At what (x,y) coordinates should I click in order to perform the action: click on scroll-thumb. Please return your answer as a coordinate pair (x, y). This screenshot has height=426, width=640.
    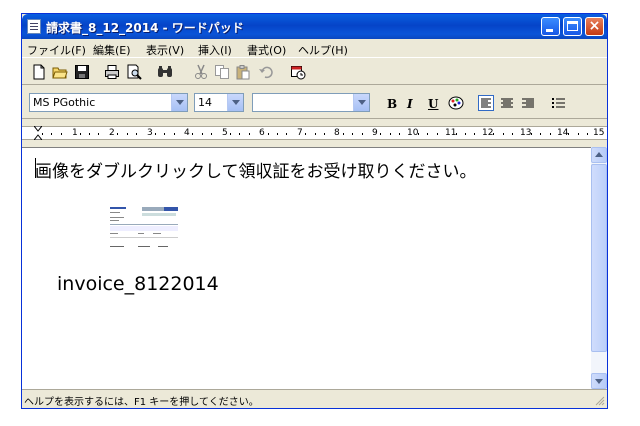
    Looking at the image, I should click on (599, 258).